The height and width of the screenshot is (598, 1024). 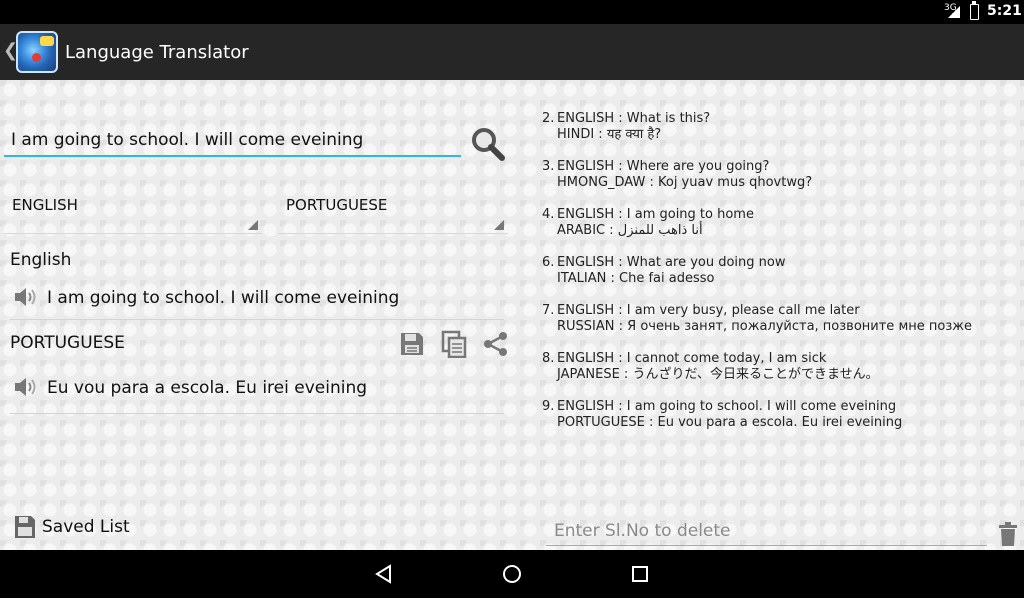 What do you see at coordinates (157, 52) in the screenshot?
I see `app-title: Language Translator` at bounding box center [157, 52].